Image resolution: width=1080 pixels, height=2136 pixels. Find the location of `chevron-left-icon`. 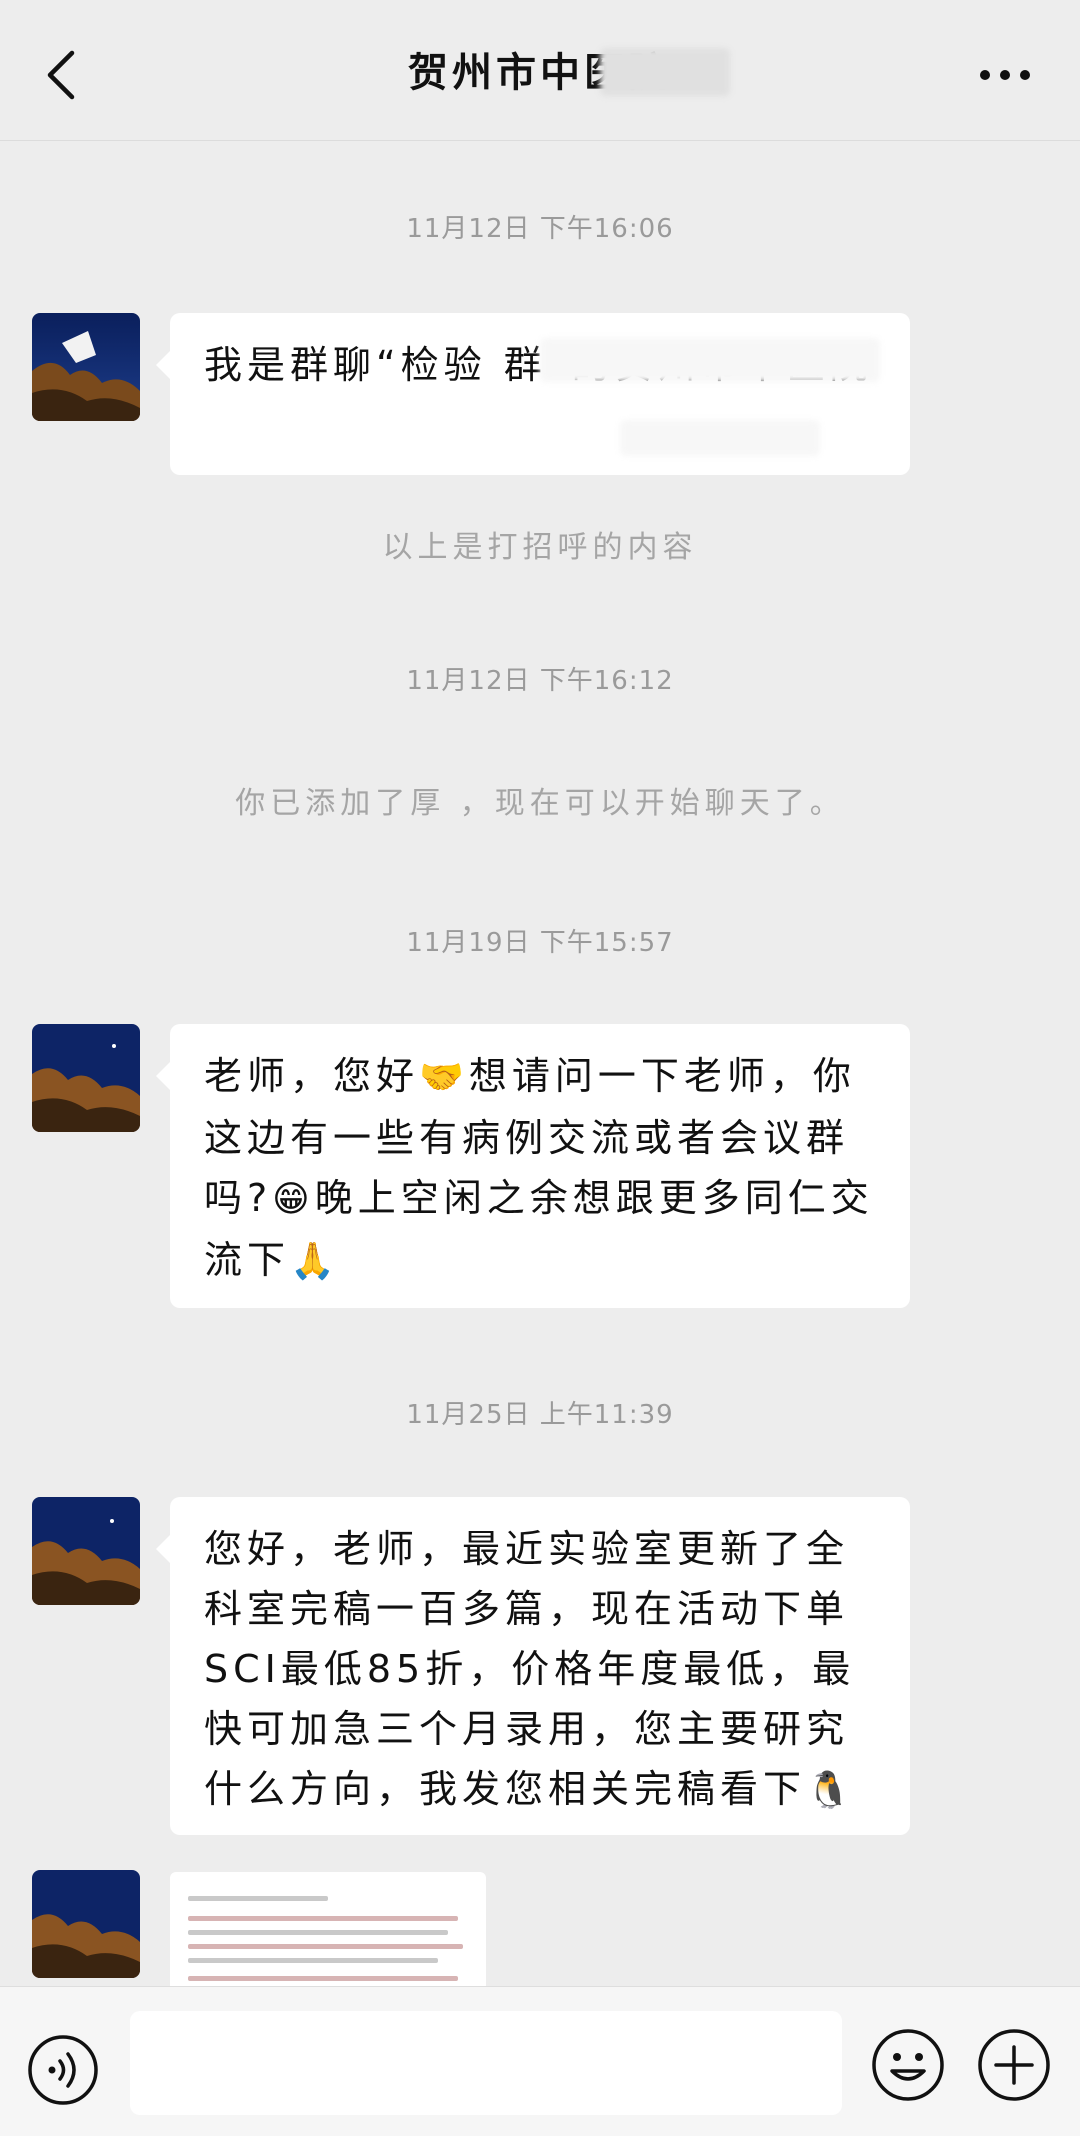

chevron-left-icon is located at coordinates (61, 75).